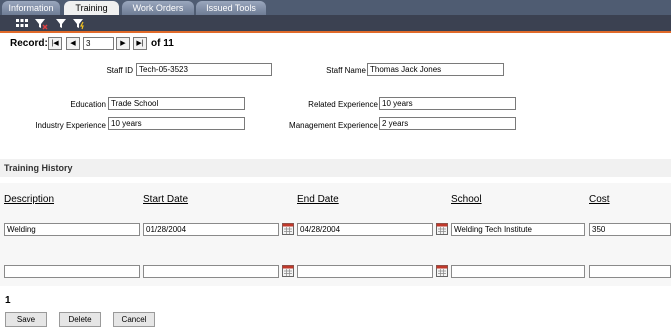  I want to click on education-field: Trade School, so click(176, 103).